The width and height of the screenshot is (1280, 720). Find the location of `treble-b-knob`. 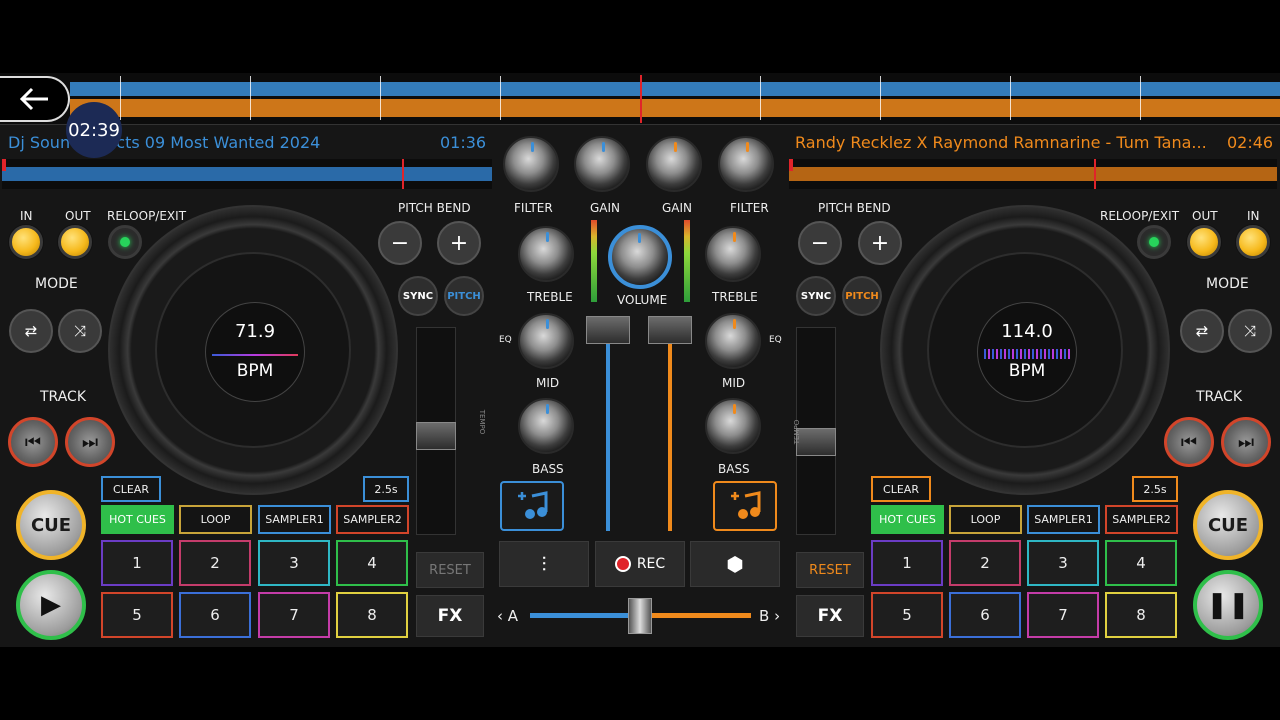

treble-b-knob is located at coordinates (733, 254).